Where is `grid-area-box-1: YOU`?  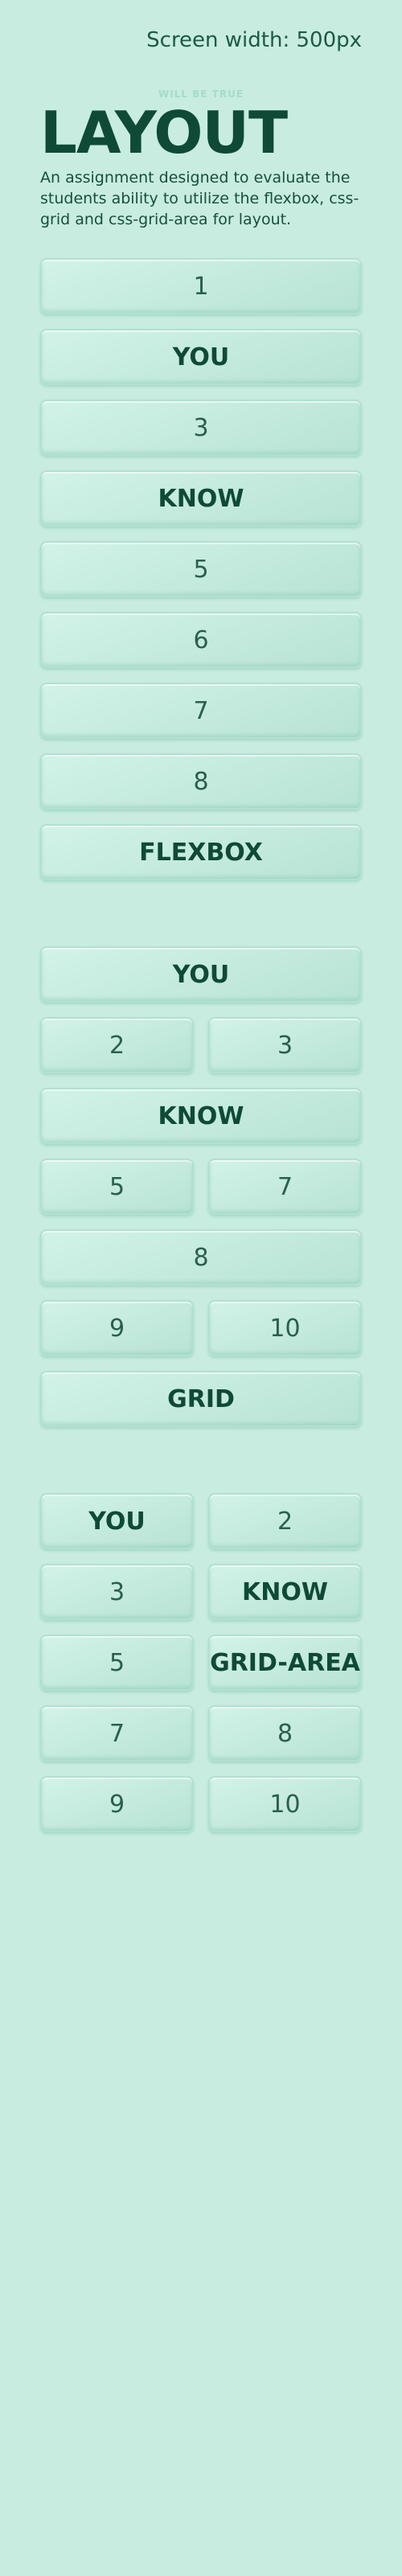 grid-area-box-1: YOU is located at coordinates (117, 1521).